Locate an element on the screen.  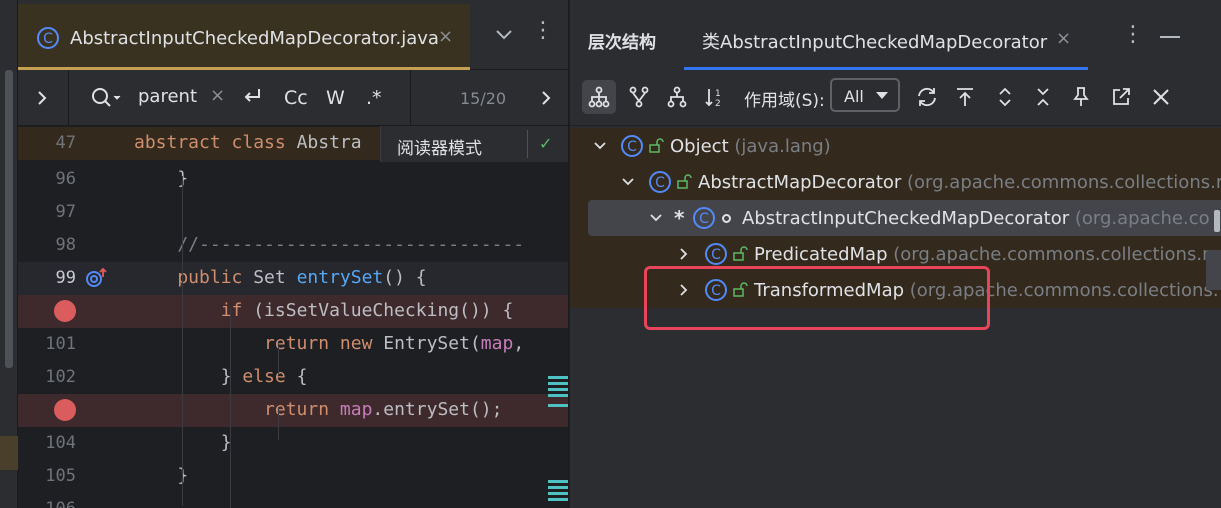
code-line: return map.entrySet(); is located at coordinates (293, 410).